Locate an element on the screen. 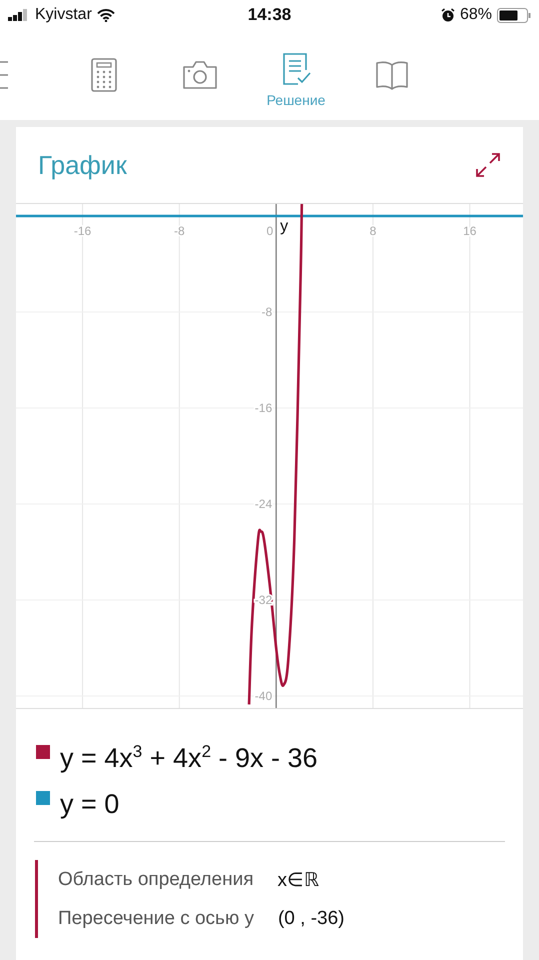  menu-icon is located at coordinates (5, 75).